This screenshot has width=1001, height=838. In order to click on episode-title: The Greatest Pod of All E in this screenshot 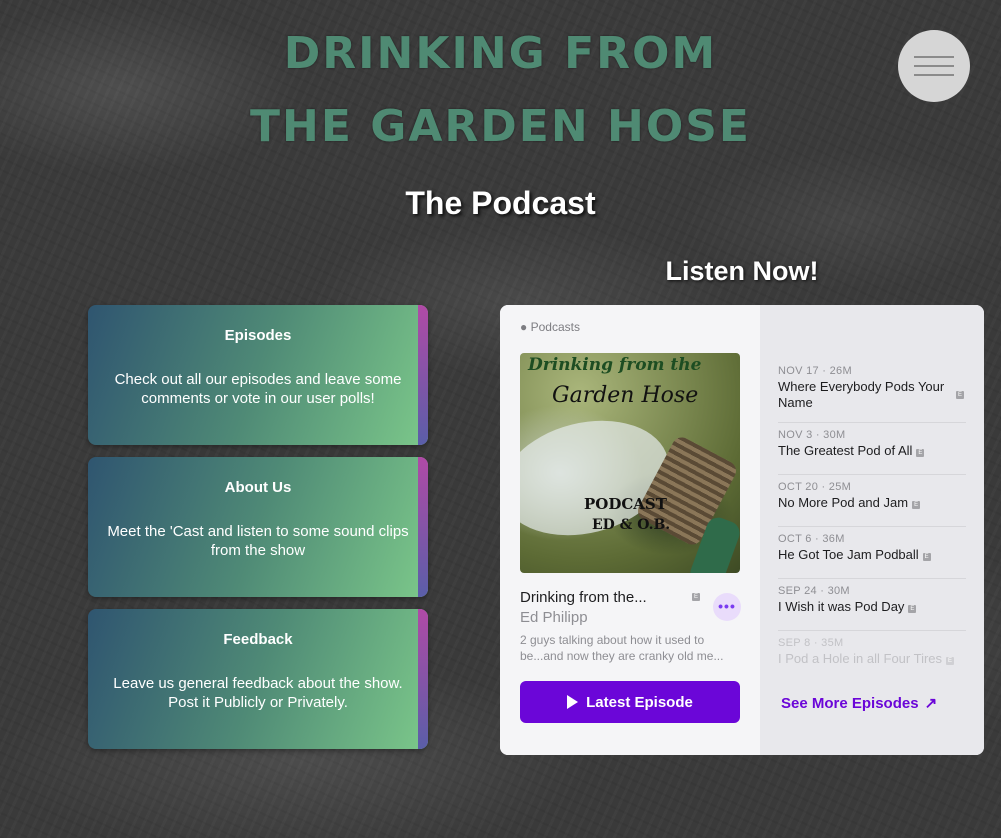, I will do `click(851, 450)`.